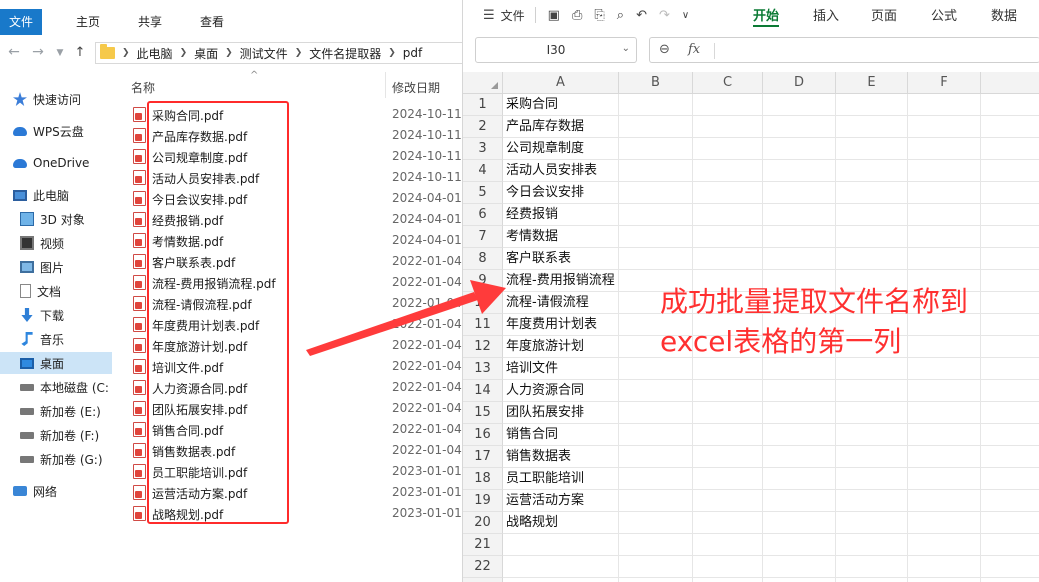 This screenshot has height=582, width=1039. What do you see at coordinates (685, 15) in the screenshot?
I see `more-chevron-down-icon: ∨` at bounding box center [685, 15].